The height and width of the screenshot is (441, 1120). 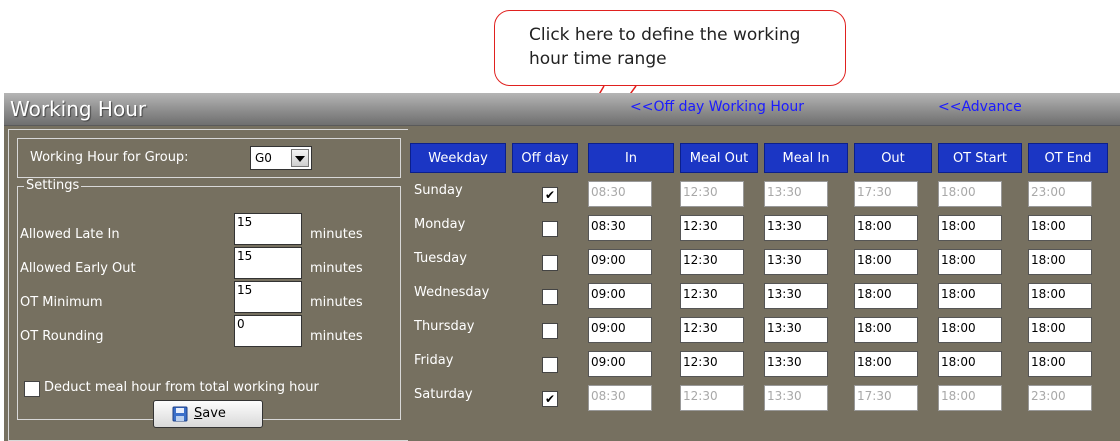 What do you see at coordinates (620, 228) in the screenshot?
I see `in-input-monday: 08:30` at bounding box center [620, 228].